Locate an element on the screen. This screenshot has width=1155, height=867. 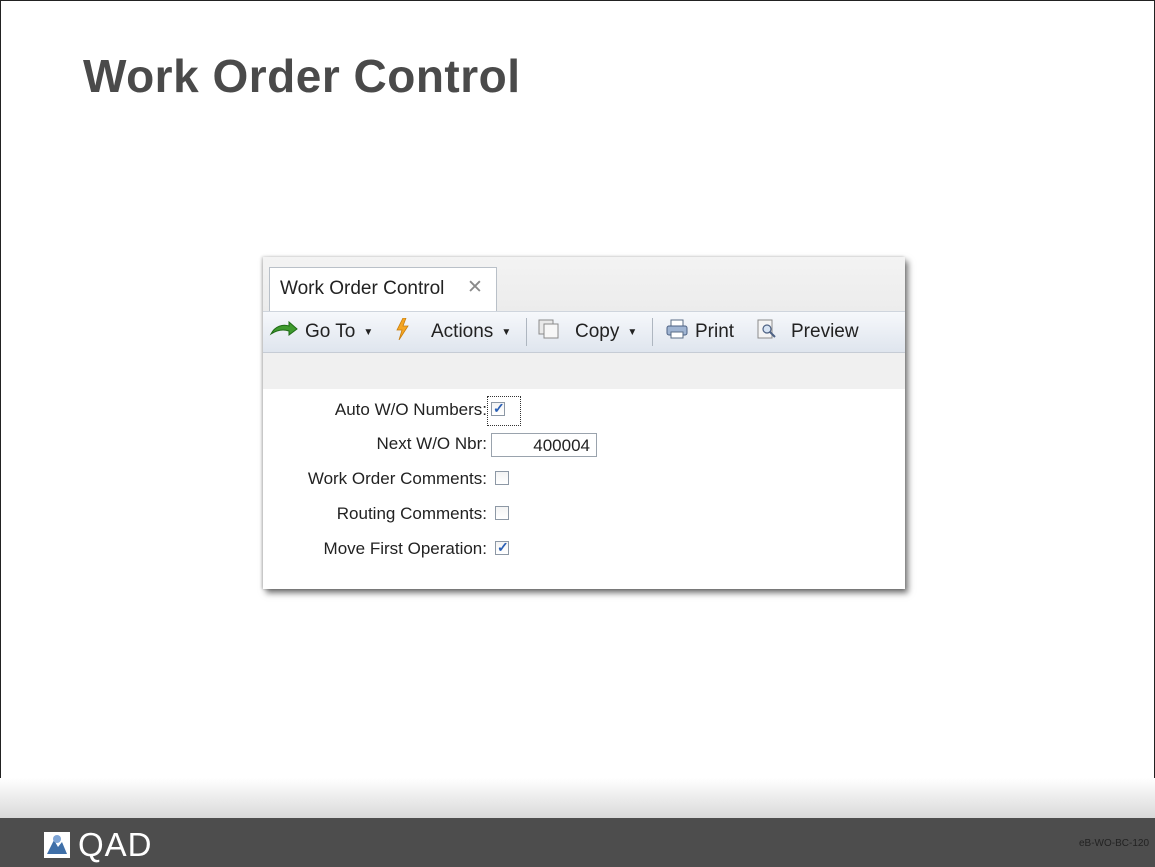
slide-code: eB-WO-BC-120 is located at coordinates (1113, 843).